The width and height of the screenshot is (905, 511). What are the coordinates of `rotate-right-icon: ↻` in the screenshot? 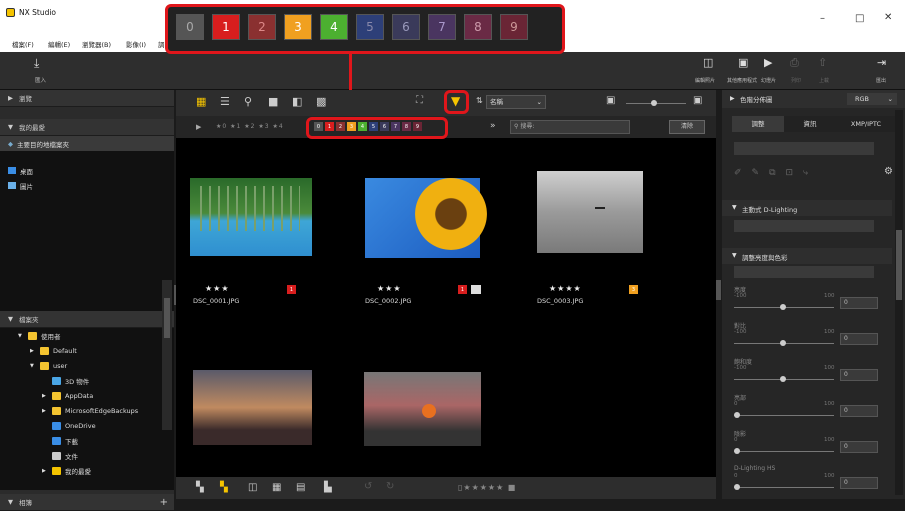 It's located at (390, 486).